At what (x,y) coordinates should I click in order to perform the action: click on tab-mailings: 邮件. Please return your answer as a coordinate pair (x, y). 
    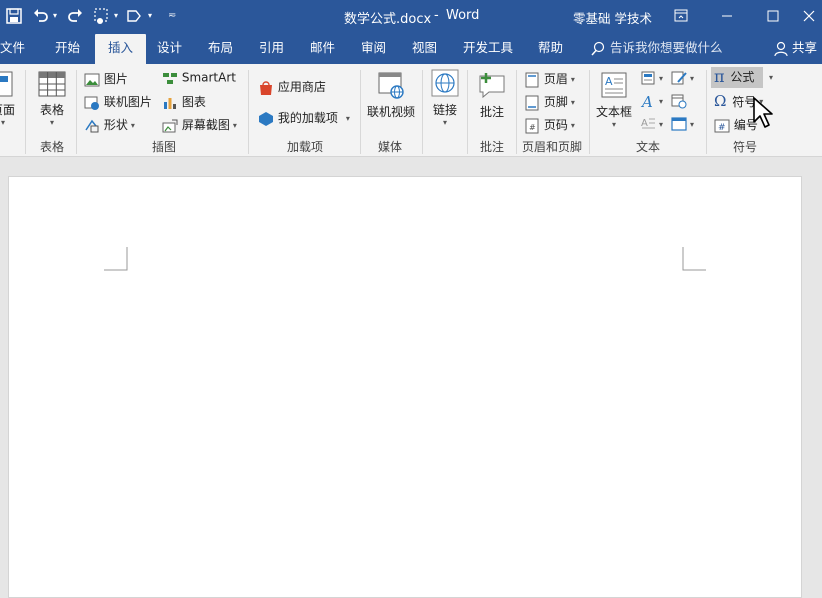
    Looking at the image, I should click on (322, 49).